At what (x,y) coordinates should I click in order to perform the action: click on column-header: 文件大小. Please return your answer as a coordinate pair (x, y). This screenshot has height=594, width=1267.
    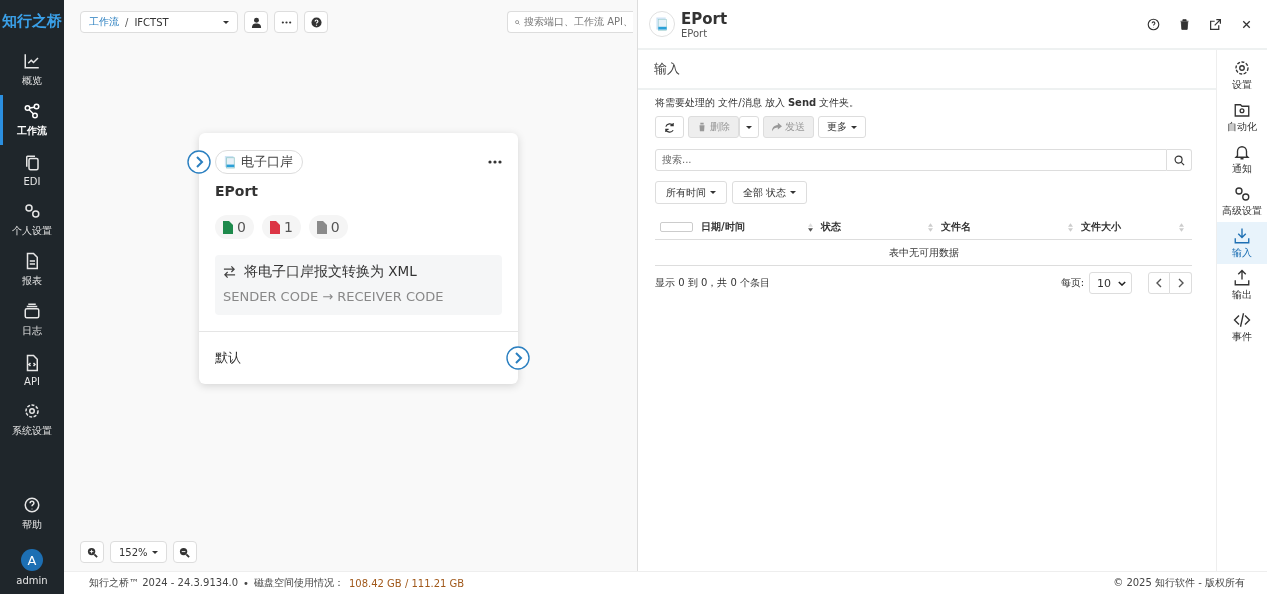
    Looking at the image, I should click on (1136, 227).